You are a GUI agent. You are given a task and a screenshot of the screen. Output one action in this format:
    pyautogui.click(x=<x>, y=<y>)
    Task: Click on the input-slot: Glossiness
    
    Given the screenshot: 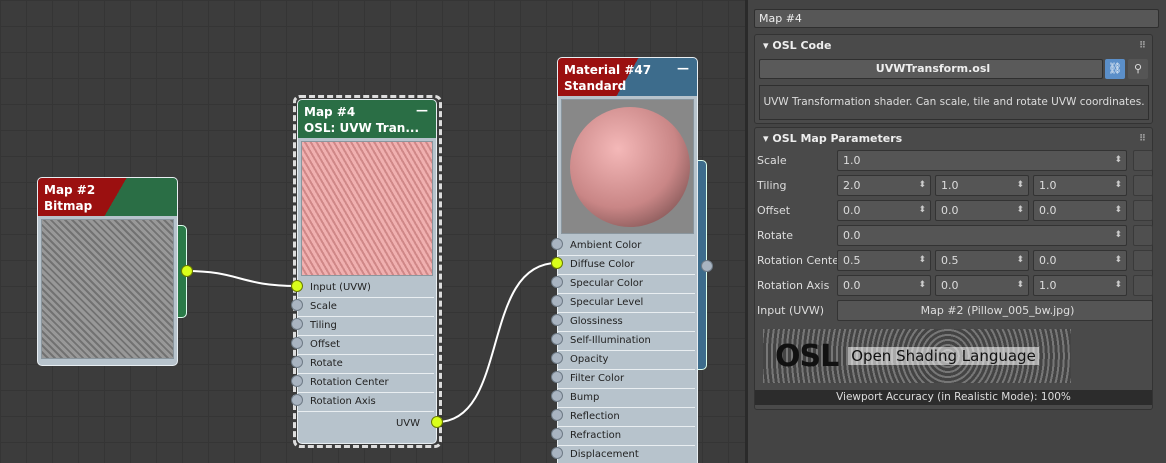 What is the action you would take?
    pyautogui.click(x=626, y=322)
    